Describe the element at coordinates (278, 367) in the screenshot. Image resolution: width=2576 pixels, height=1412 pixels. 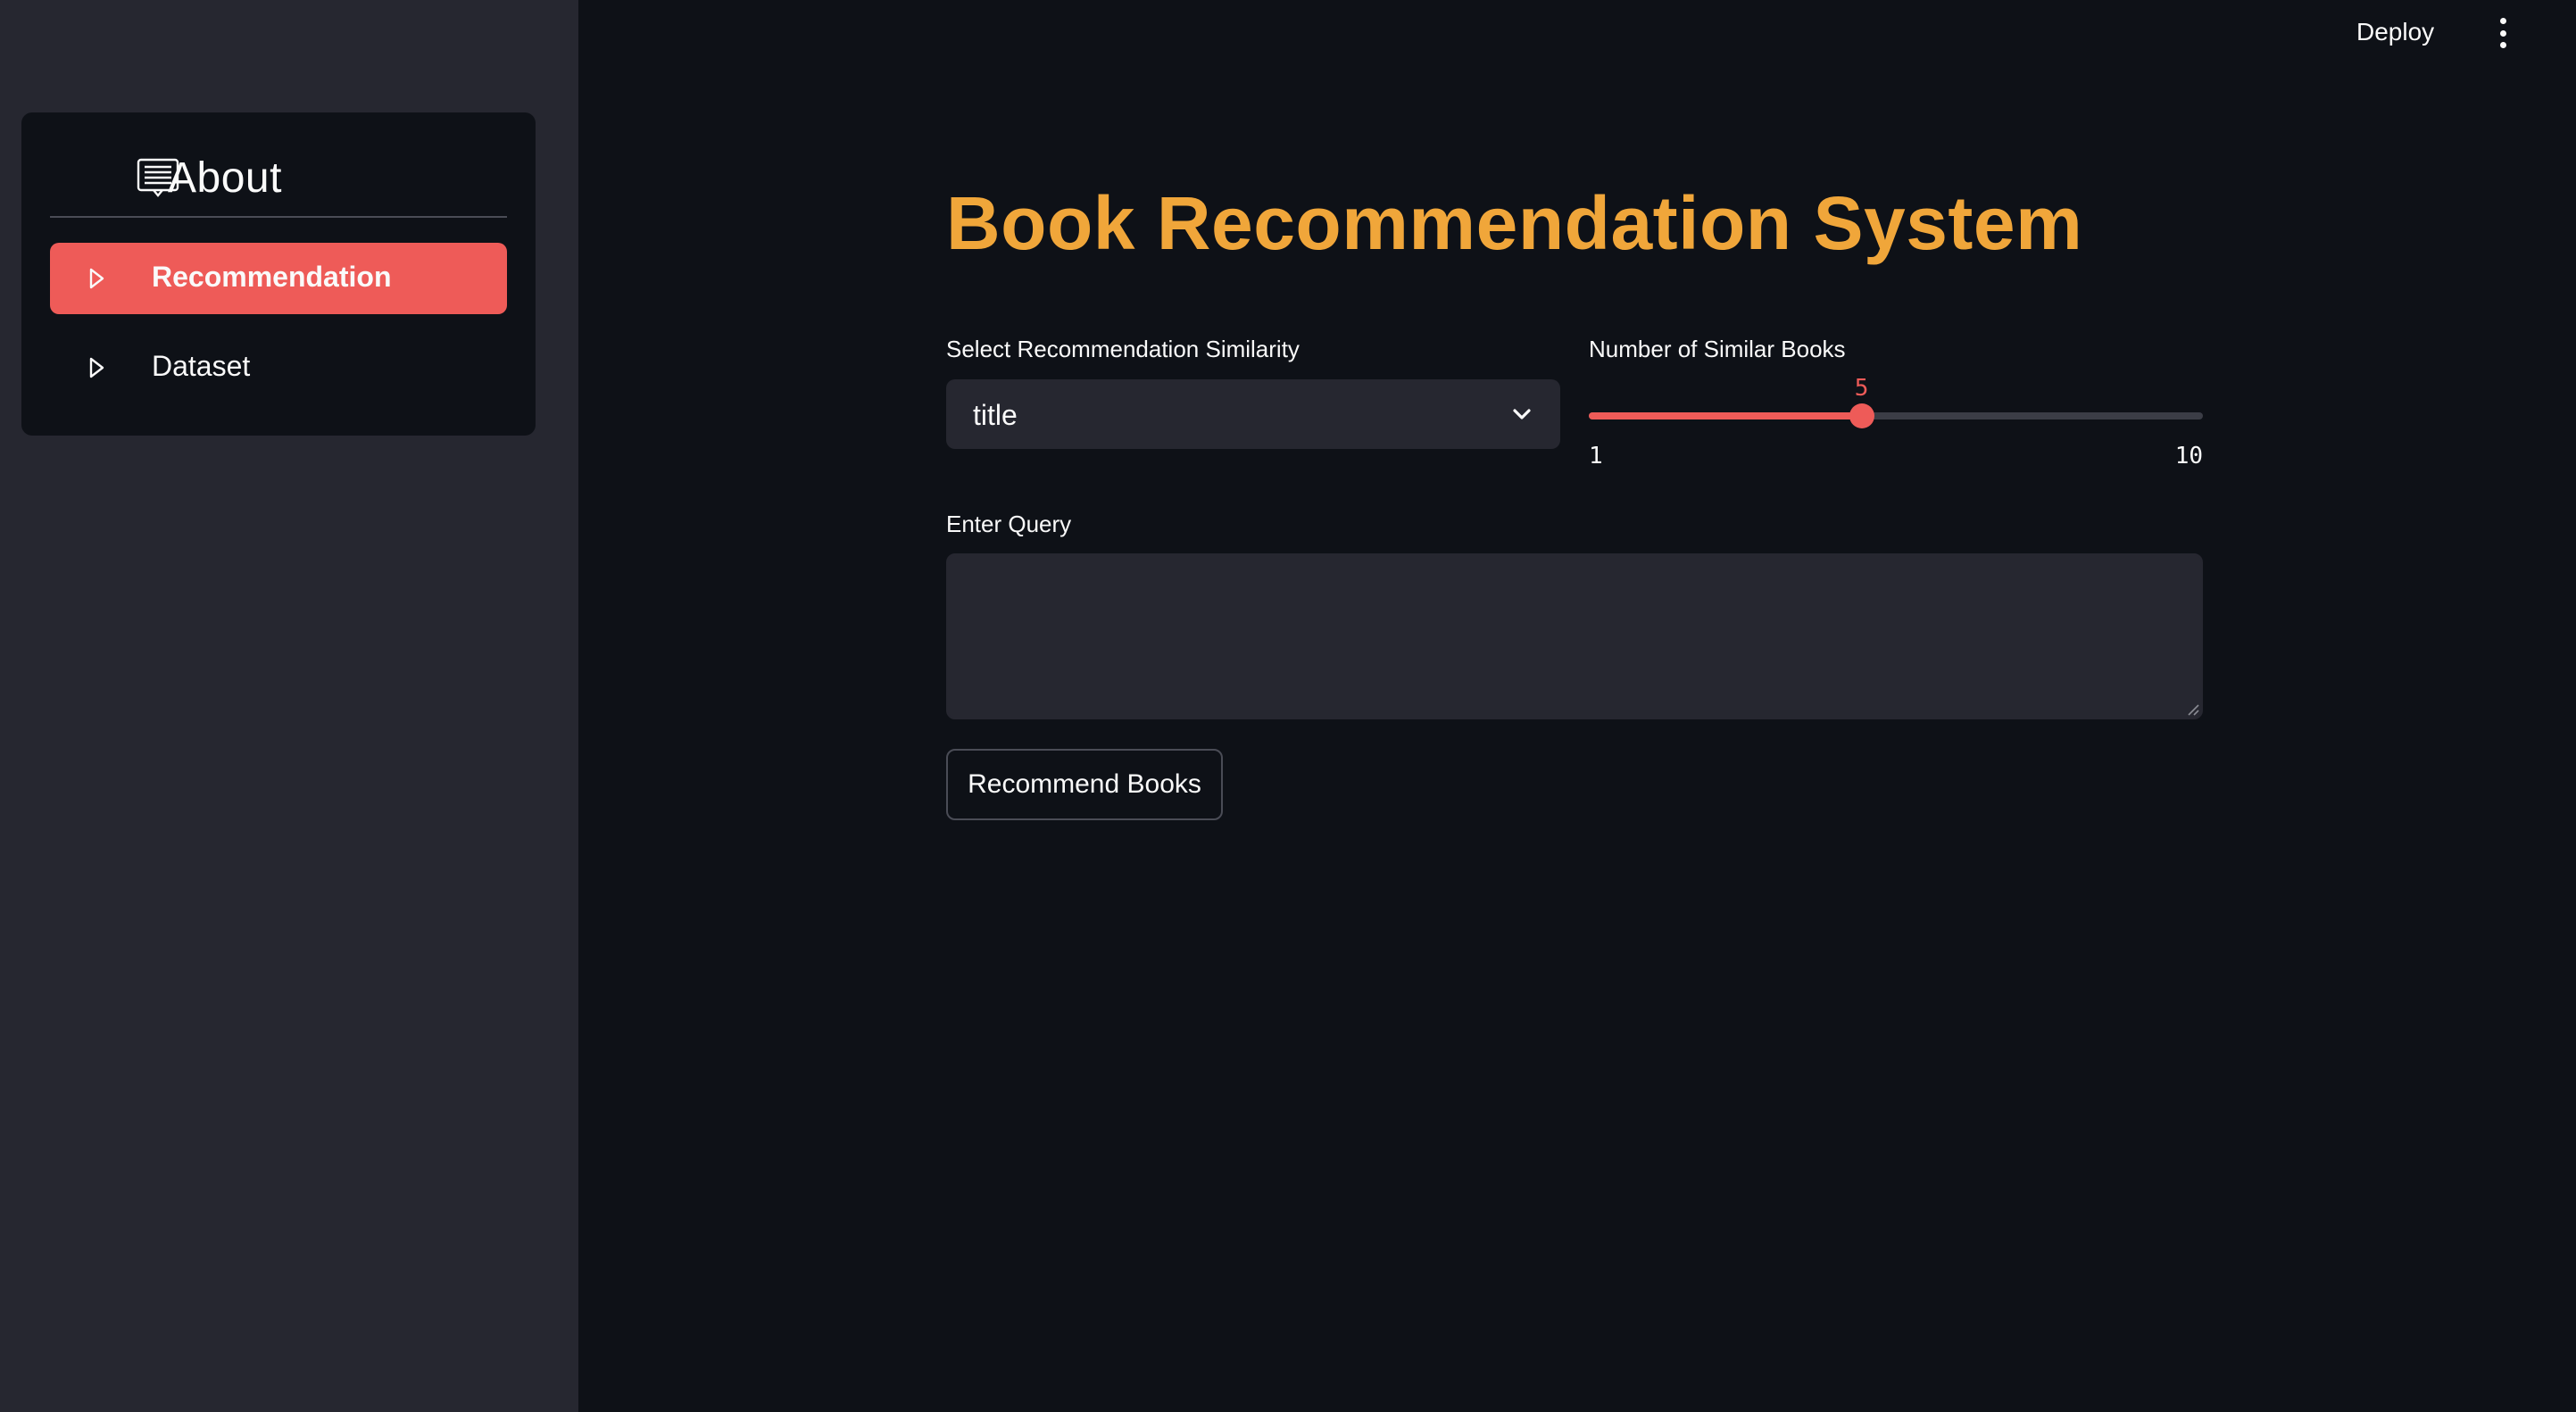
I see `sidebar-item-dataset: Dataset` at that location.